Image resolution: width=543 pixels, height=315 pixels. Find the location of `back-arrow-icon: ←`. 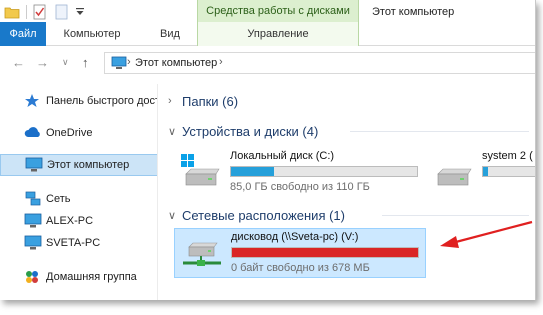

back-arrow-icon: ← is located at coordinates (18, 62).